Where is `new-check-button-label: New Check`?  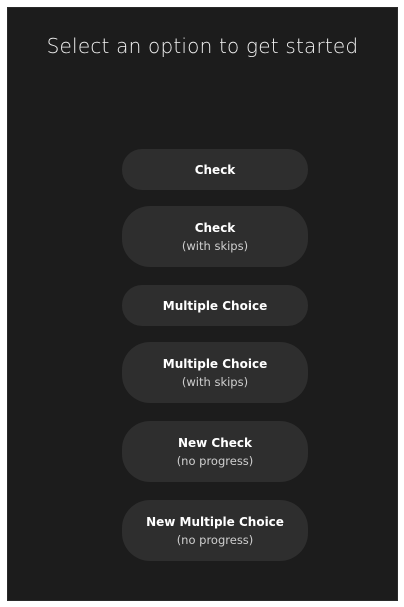 new-check-button-label: New Check is located at coordinates (215, 442).